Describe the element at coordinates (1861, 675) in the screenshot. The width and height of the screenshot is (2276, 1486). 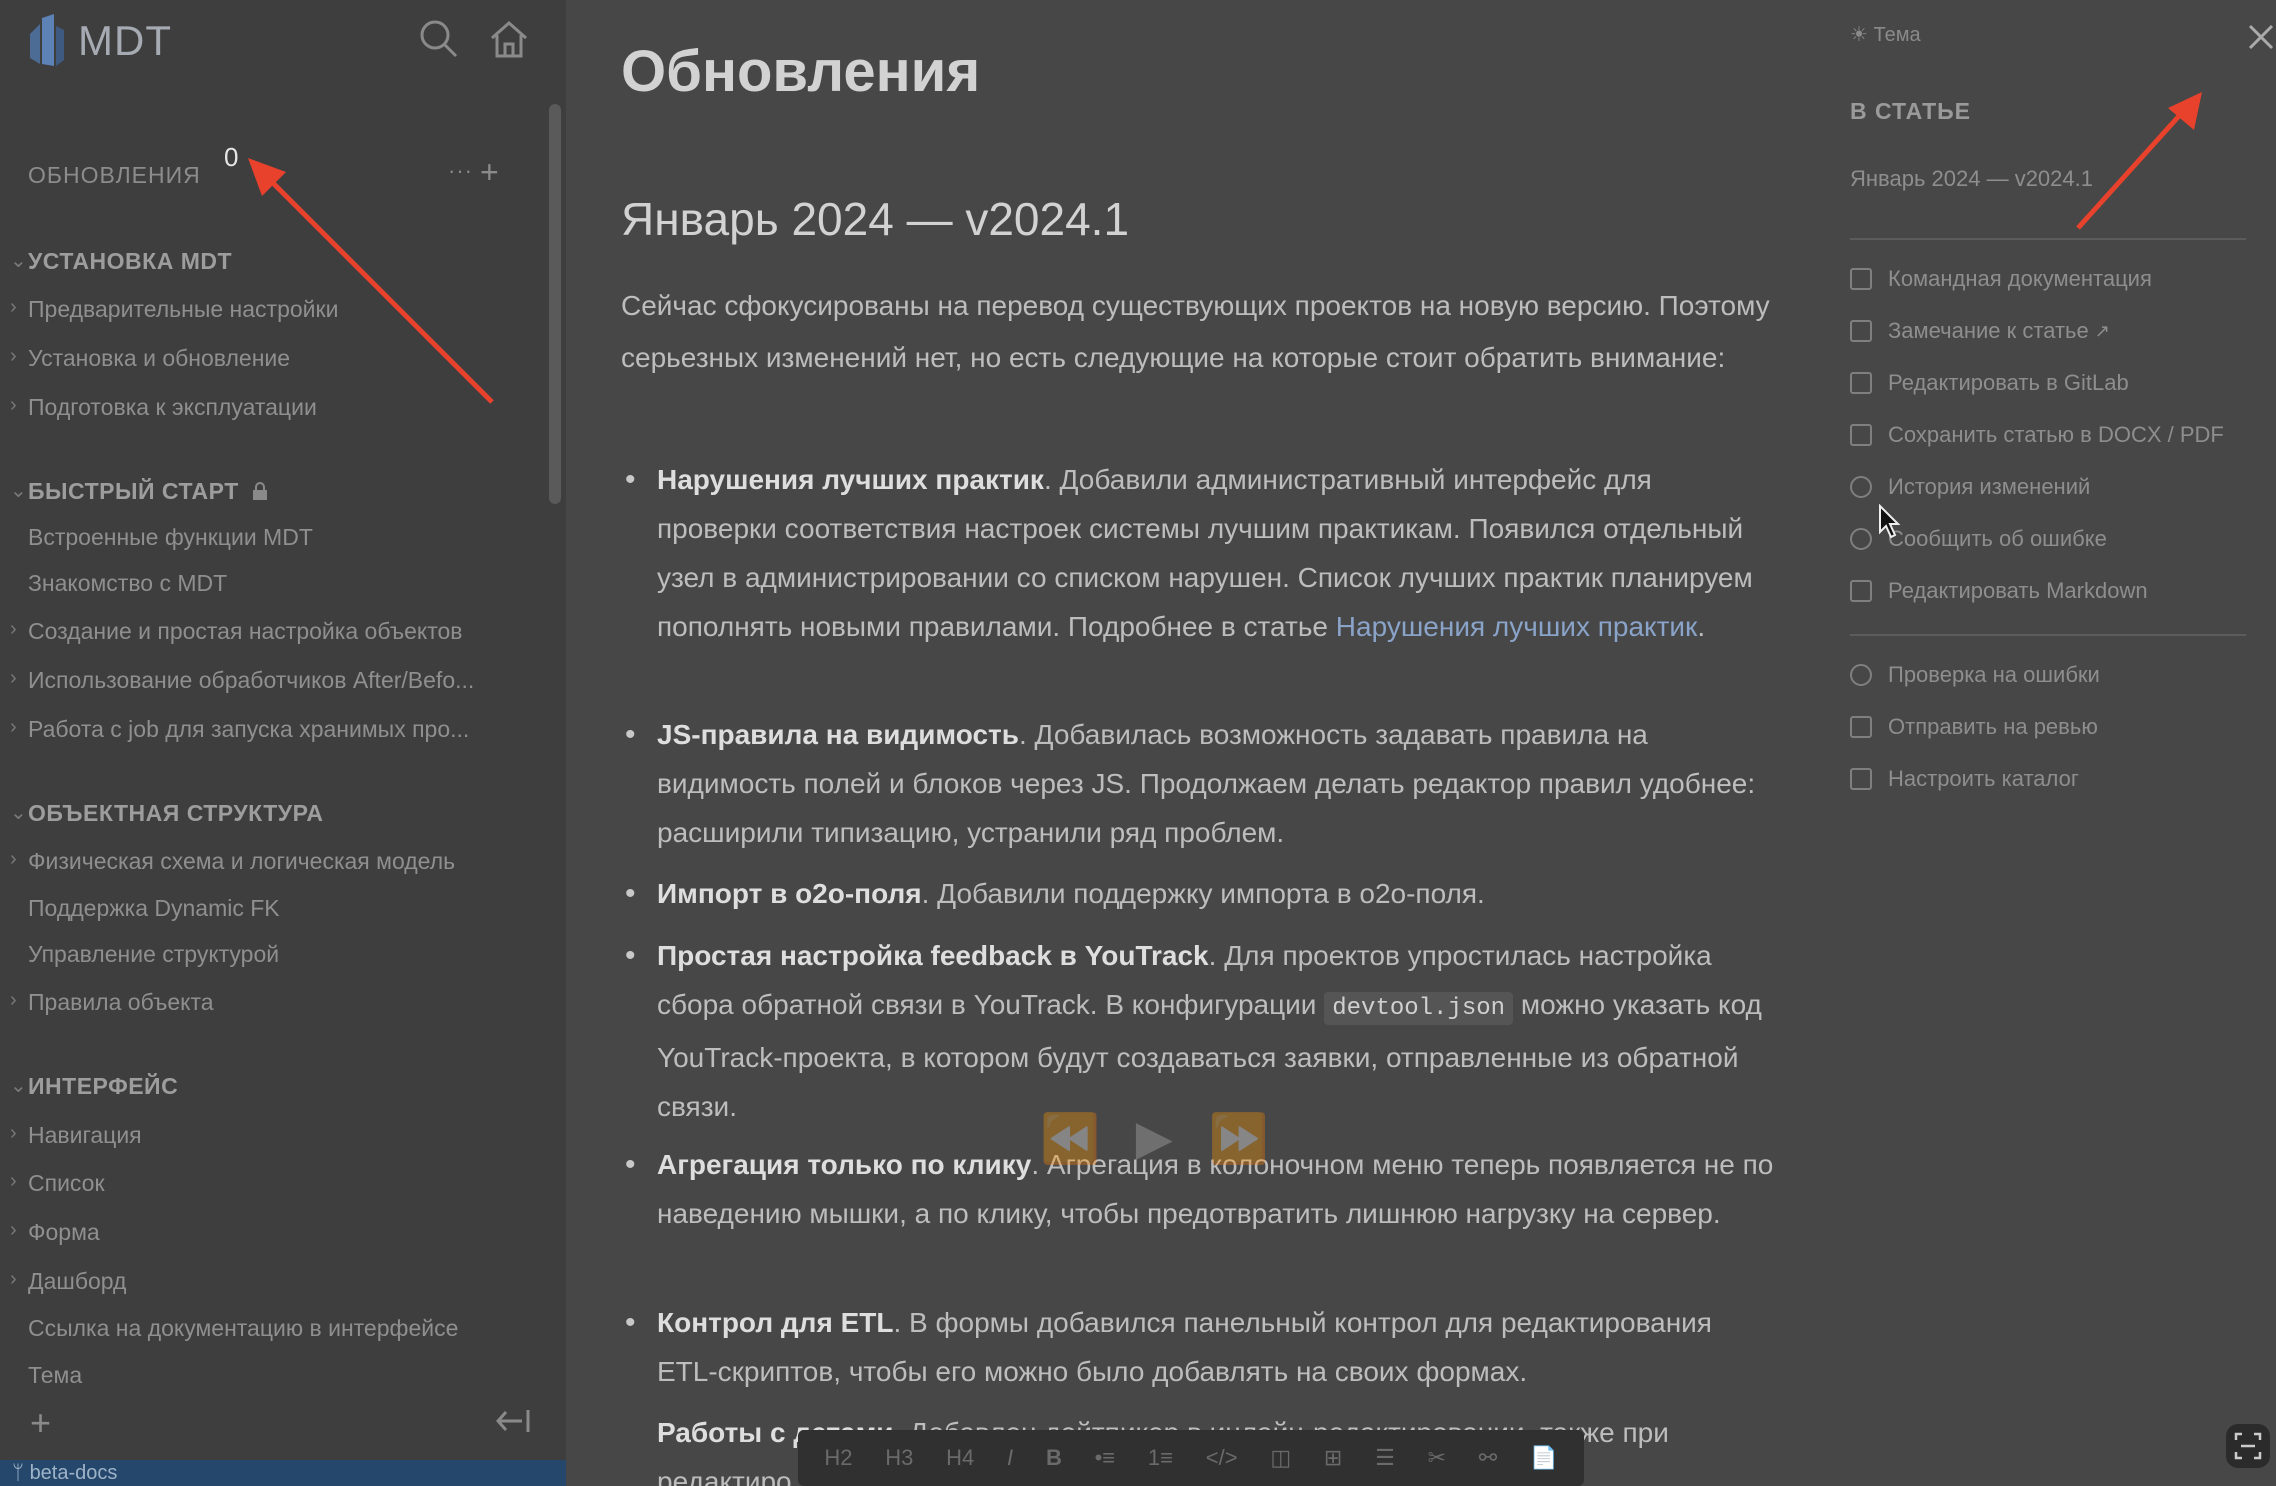
I see `check-icon` at that location.